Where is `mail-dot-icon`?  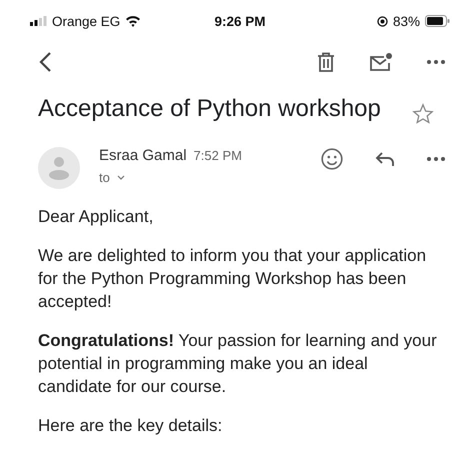
mail-dot-icon is located at coordinates (381, 62).